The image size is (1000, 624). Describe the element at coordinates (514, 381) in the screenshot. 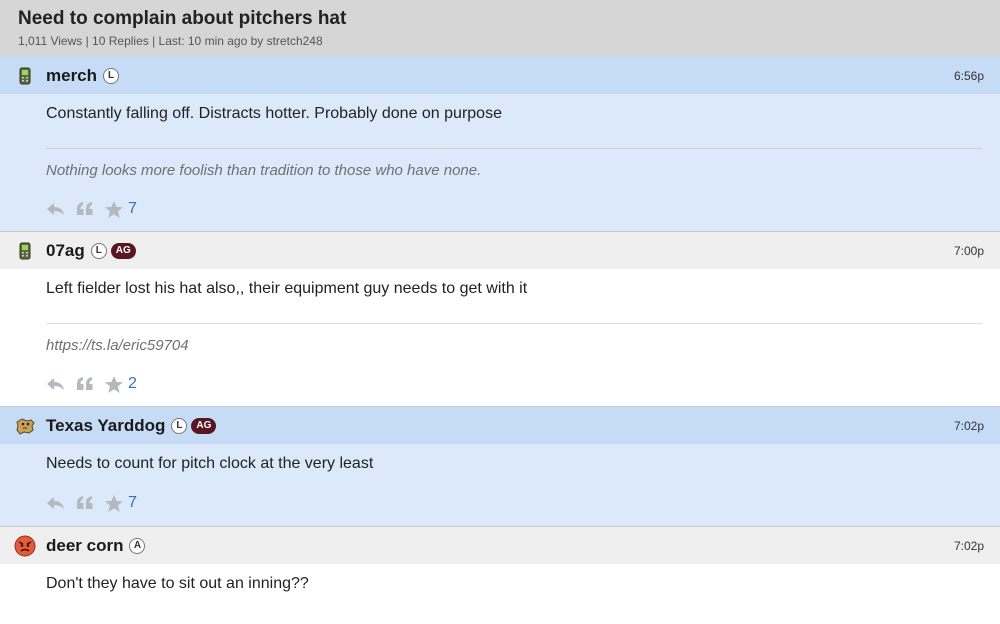

I see `post-actions: 2` at that location.